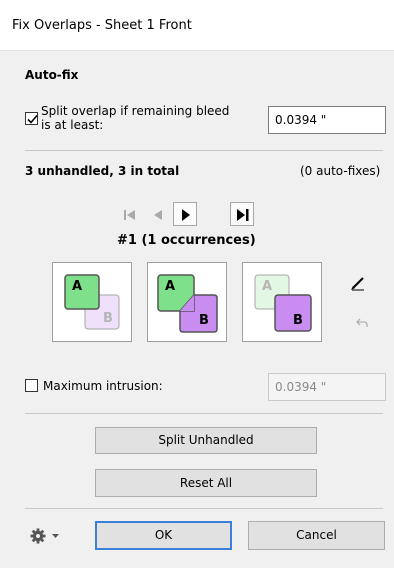 This screenshot has width=394, height=568. What do you see at coordinates (327, 387) in the screenshot?
I see `maximum-intrusion-input: 0.0394 "` at bounding box center [327, 387].